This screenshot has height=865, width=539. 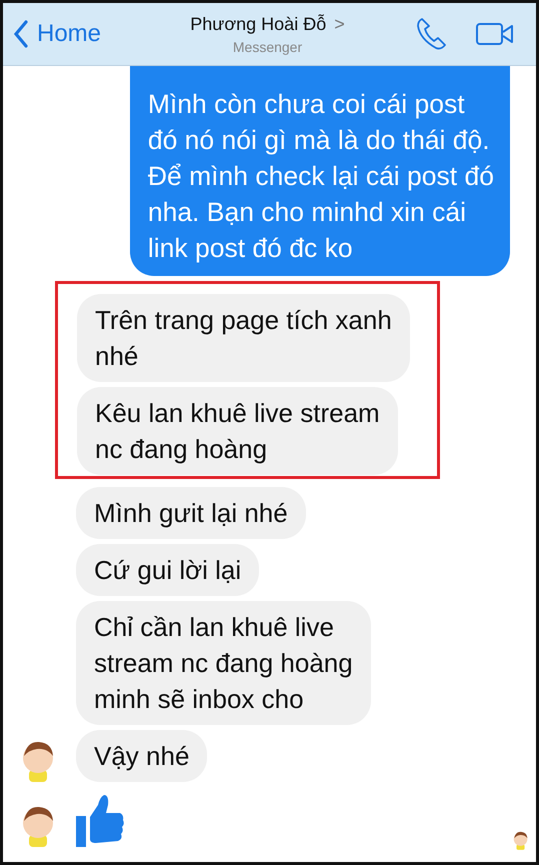 I want to click on message-bubble: Kêu lan khuê live stream nc đang hoàng, so click(x=237, y=431).